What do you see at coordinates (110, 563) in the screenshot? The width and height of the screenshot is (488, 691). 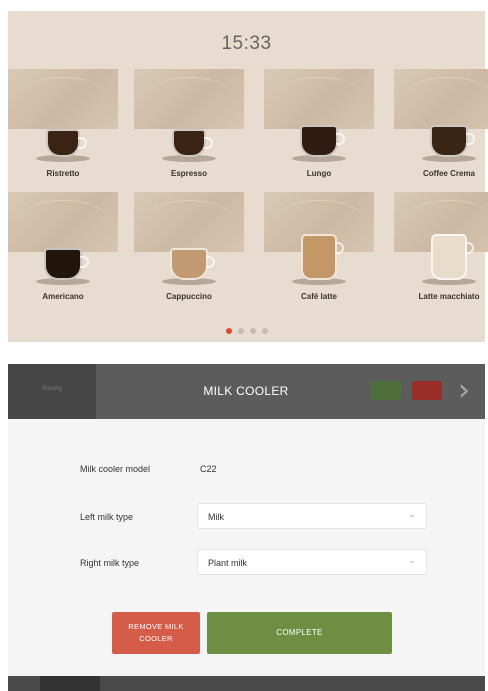 I see `right-milk-type-label: Right milk type` at bounding box center [110, 563].